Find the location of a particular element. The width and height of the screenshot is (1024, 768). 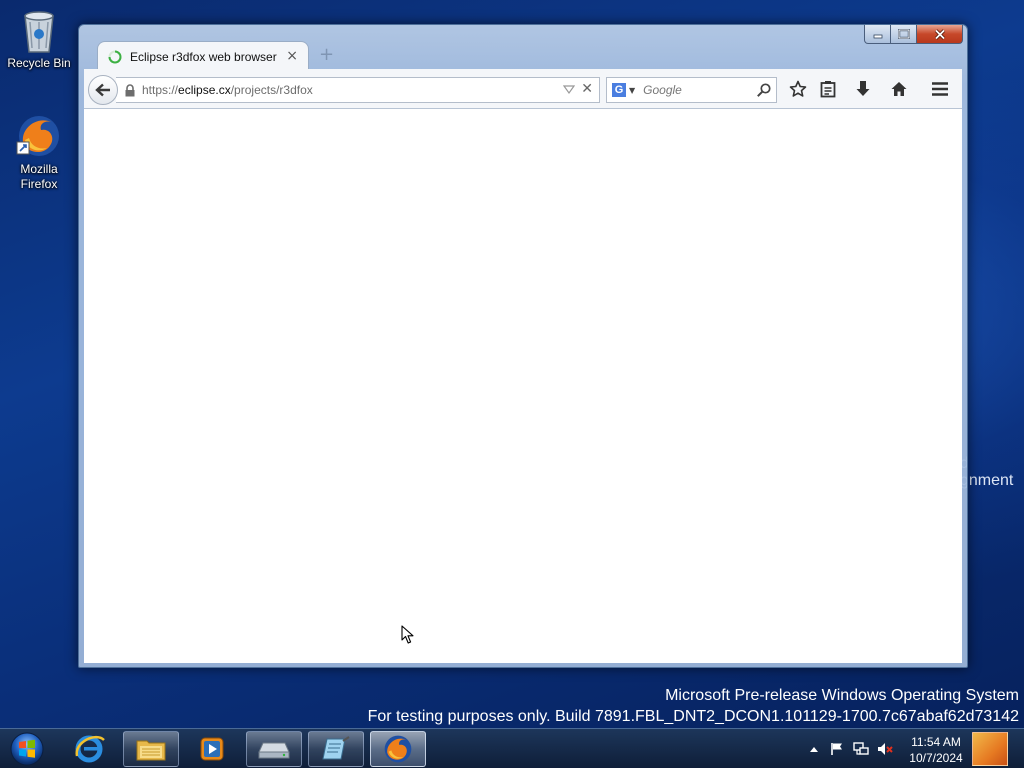

network-monitor-icon is located at coordinates (861, 748).